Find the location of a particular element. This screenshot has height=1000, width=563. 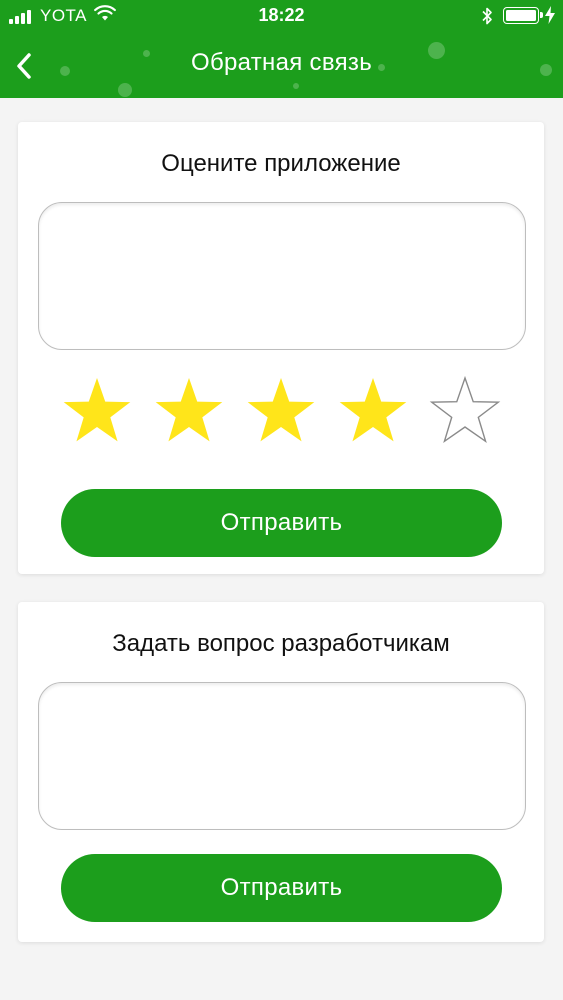

rating-title: Оцените приложение is located at coordinates (281, 163).